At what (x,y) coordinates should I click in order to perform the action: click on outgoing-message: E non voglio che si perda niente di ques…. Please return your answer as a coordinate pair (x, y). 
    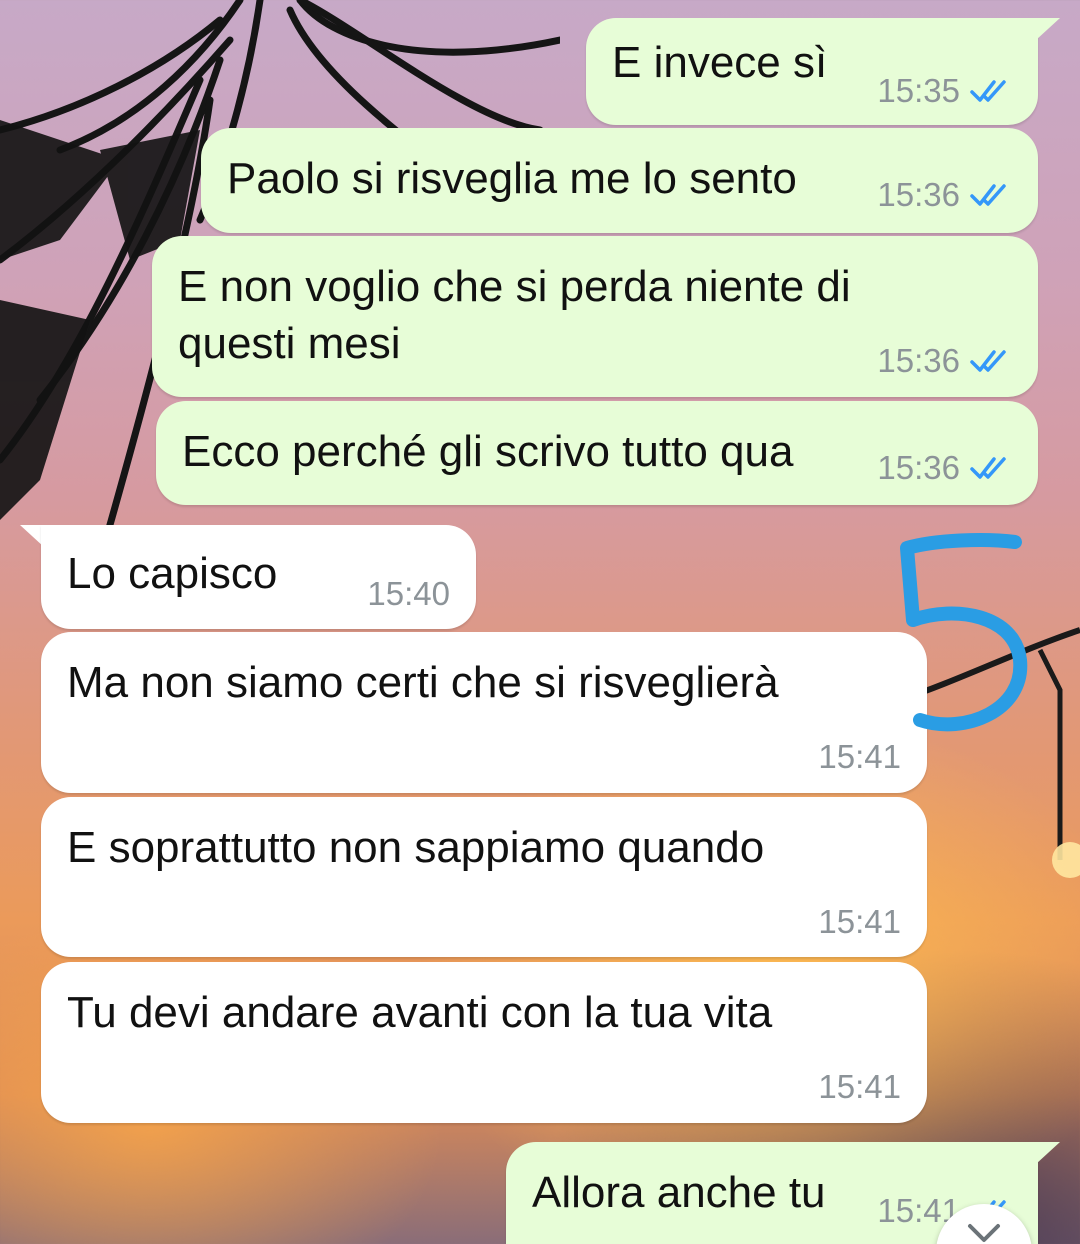
    Looking at the image, I should click on (595, 316).